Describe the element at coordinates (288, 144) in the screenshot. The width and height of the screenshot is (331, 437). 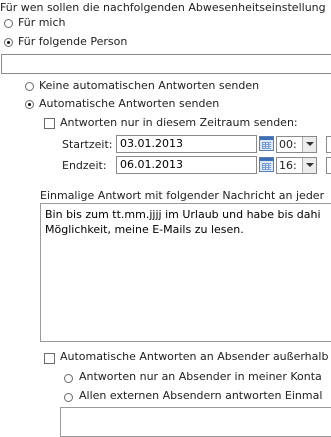
I see `start-hour-value: 00:` at that location.